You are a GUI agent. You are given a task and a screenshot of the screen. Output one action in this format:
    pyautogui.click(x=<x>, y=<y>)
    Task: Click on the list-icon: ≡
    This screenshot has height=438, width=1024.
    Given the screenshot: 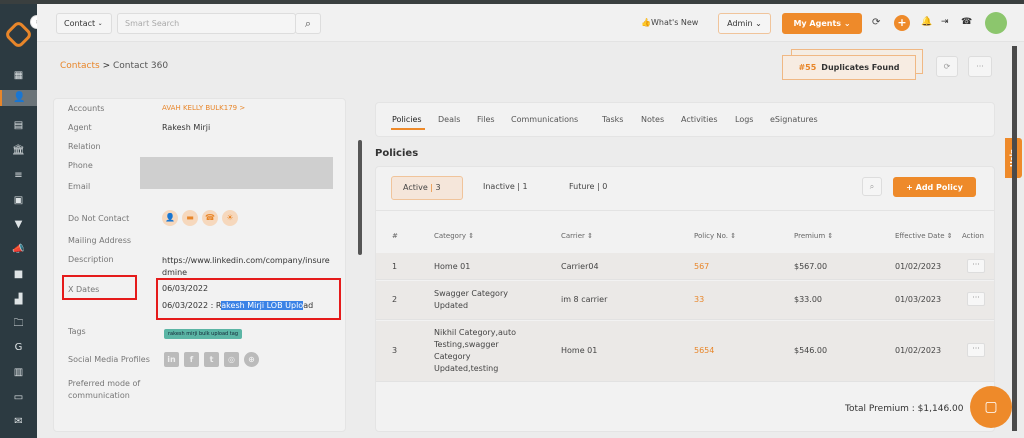 What is the action you would take?
    pyautogui.click(x=18, y=176)
    